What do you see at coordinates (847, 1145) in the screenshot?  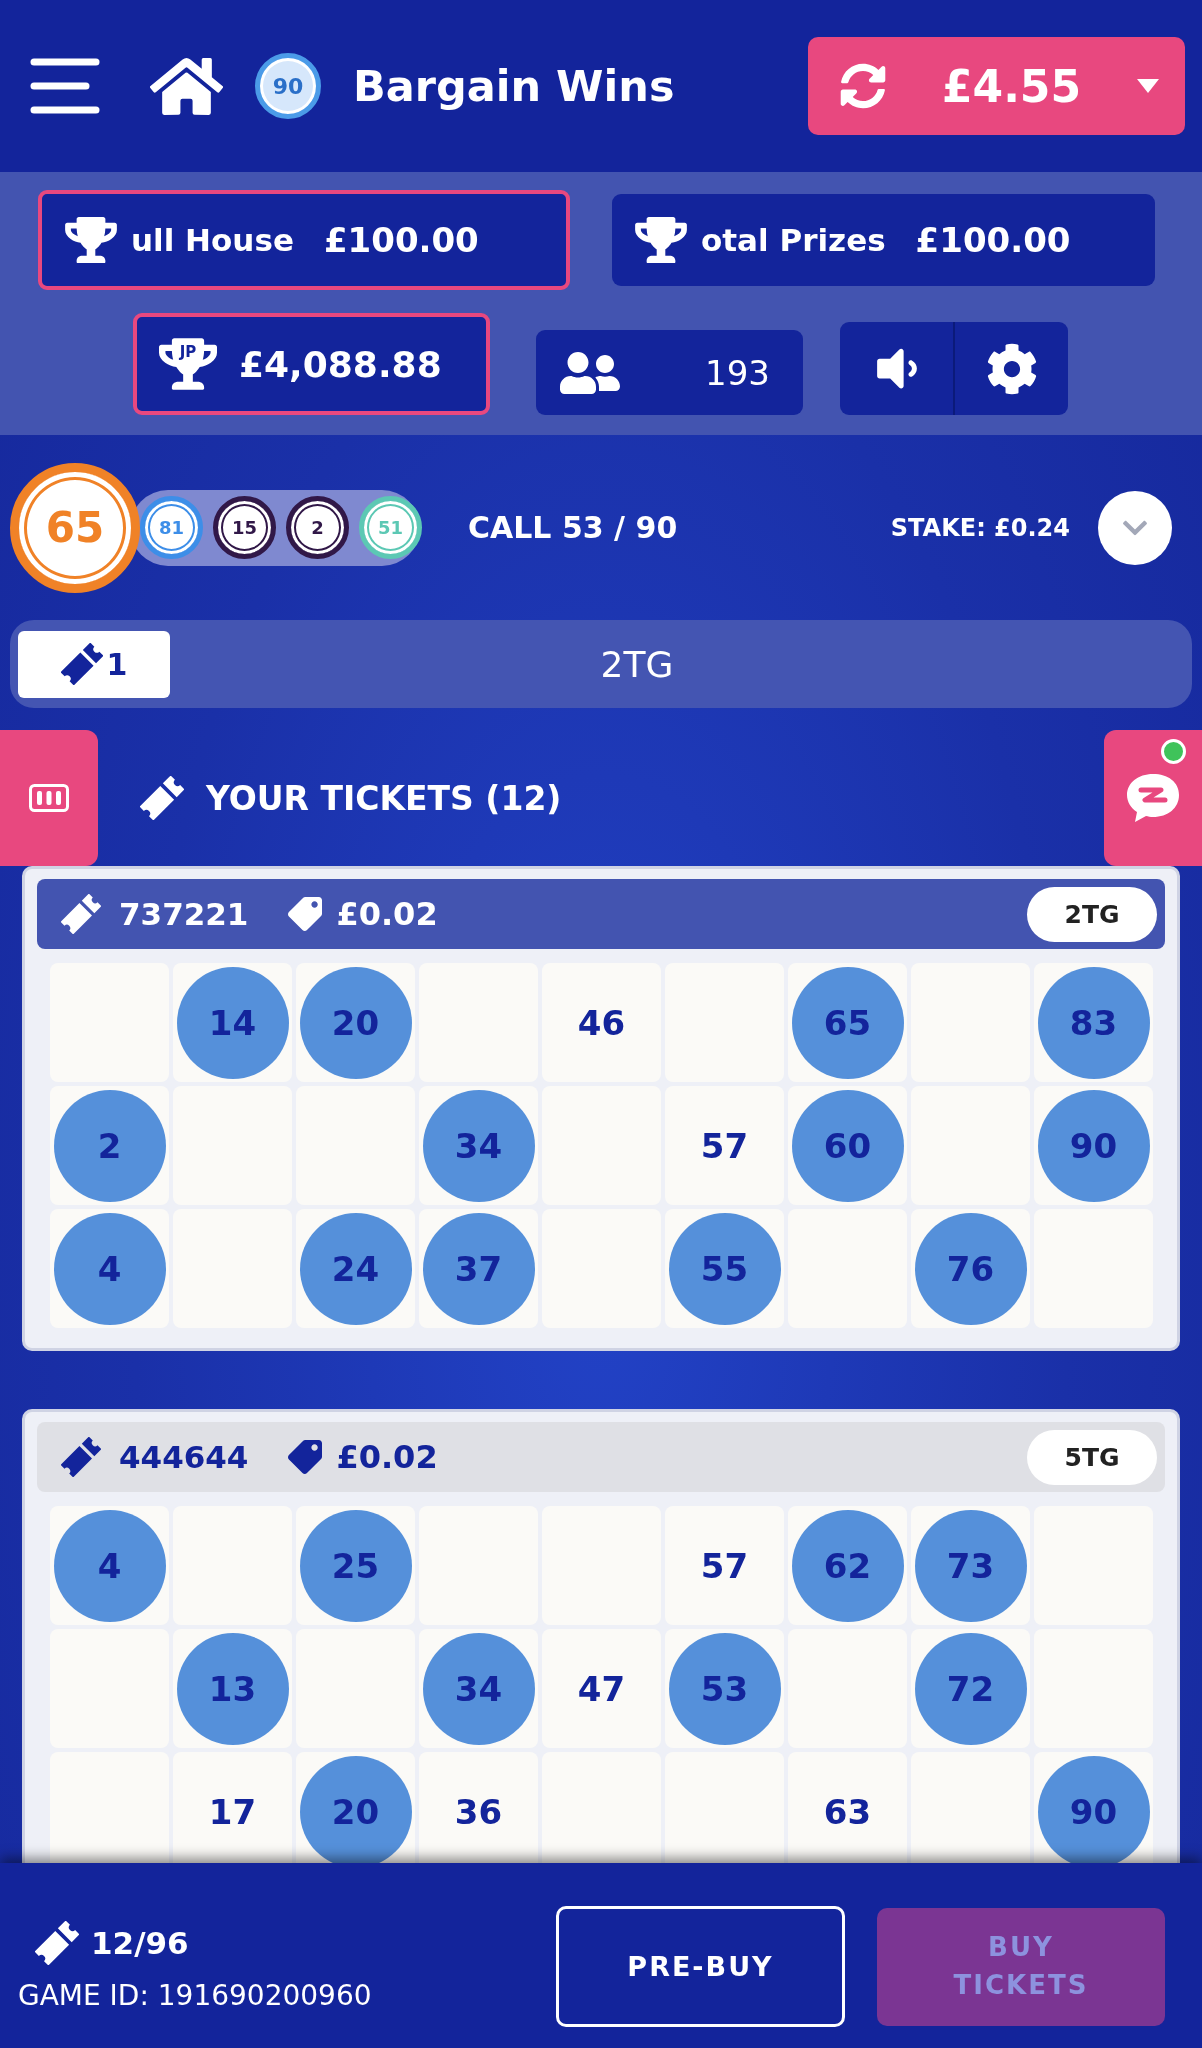 I see `daubed-number: 60` at bounding box center [847, 1145].